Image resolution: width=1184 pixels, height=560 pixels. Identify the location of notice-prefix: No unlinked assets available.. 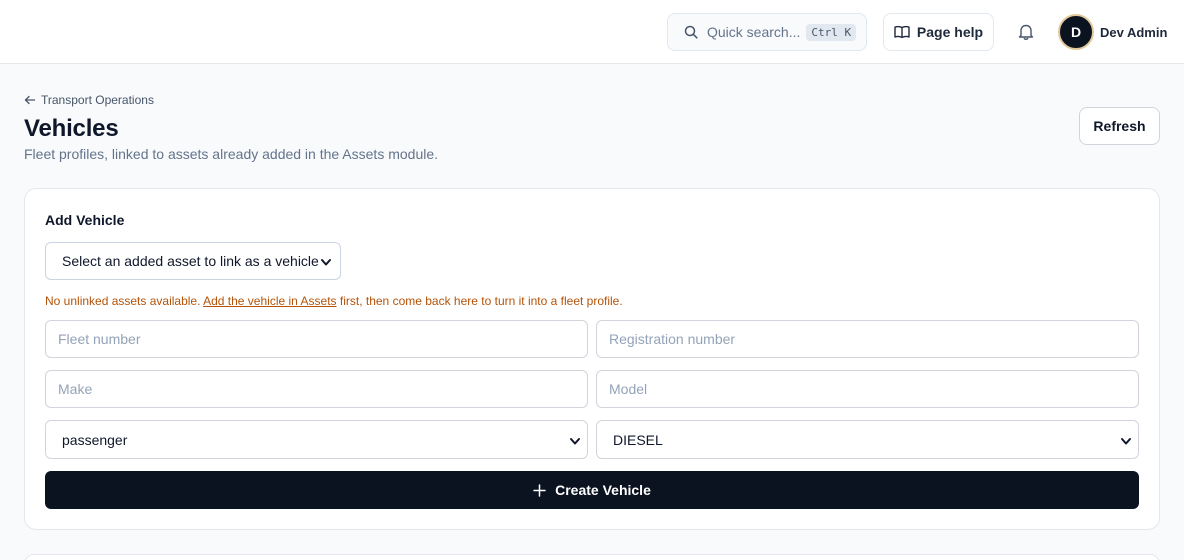
(123, 301).